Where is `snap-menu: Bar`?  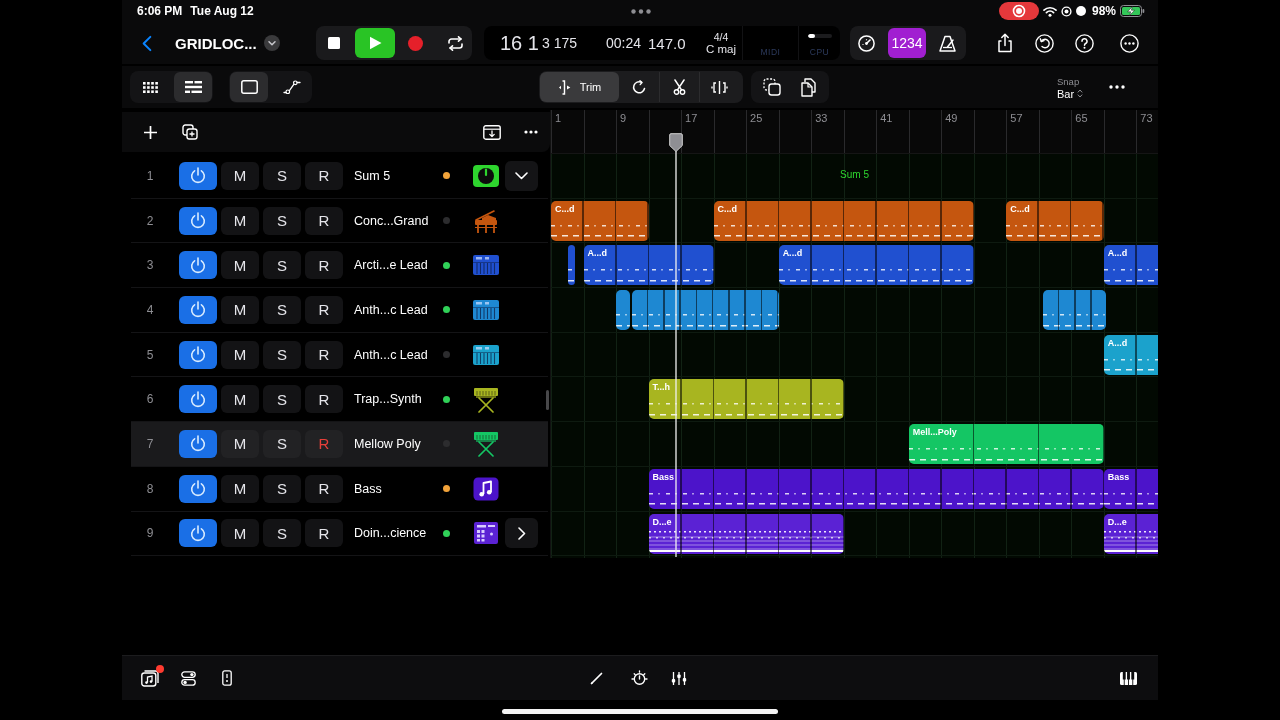
snap-menu: Bar is located at coordinates (1070, 93).